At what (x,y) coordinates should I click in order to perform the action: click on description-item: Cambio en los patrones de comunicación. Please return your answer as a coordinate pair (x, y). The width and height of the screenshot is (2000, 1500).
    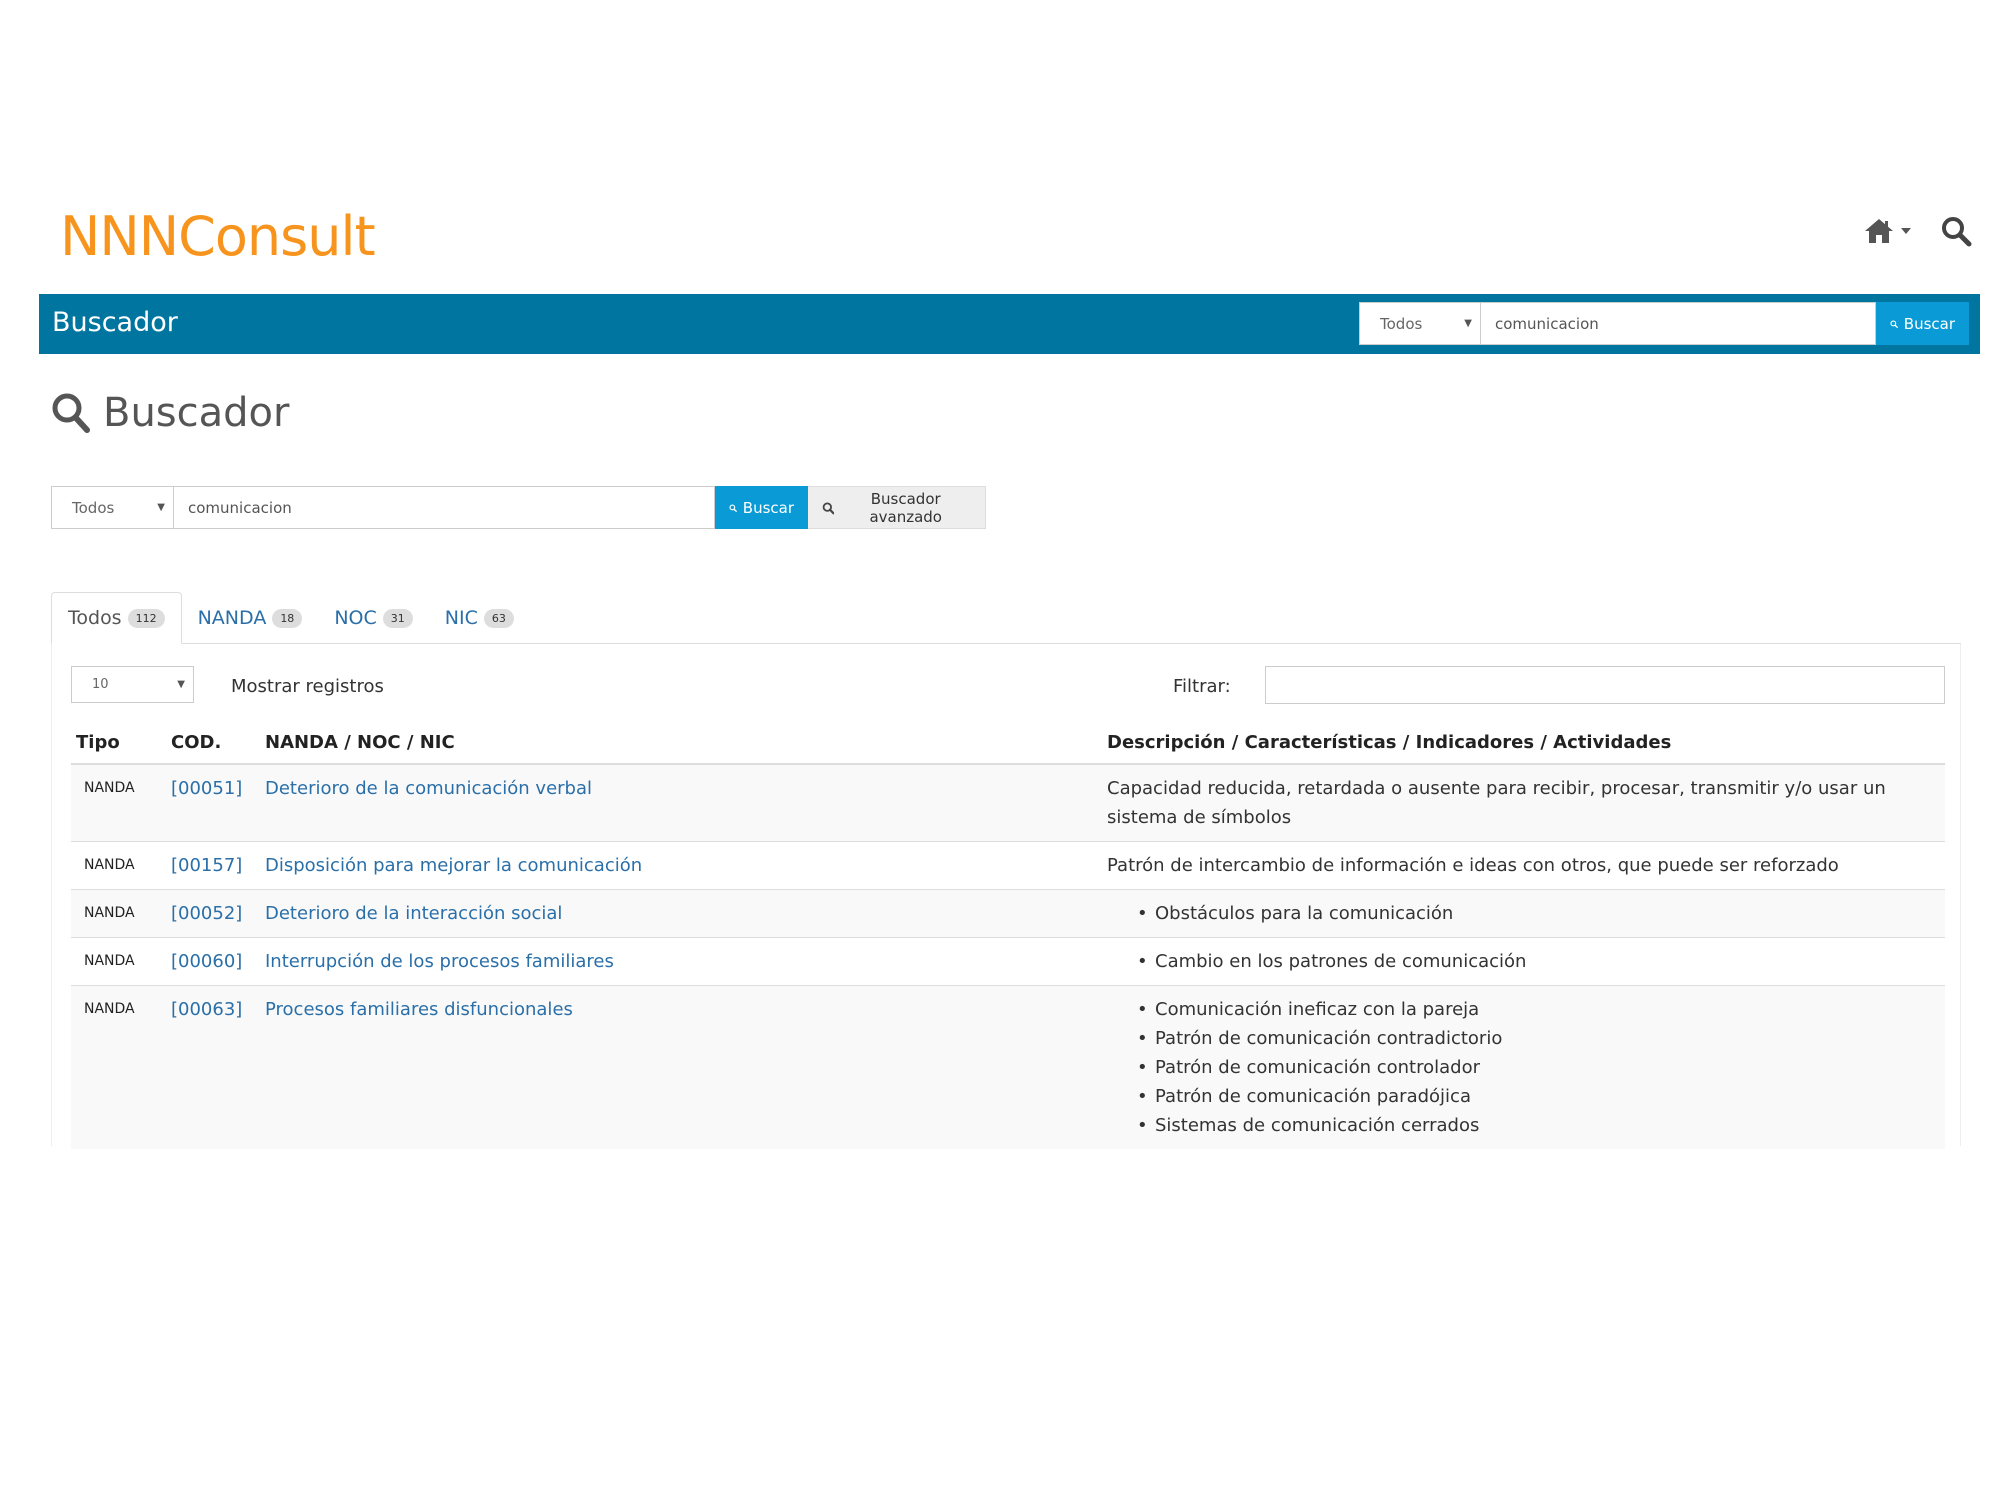
    Looking at the image, I should click on (1538, 961).